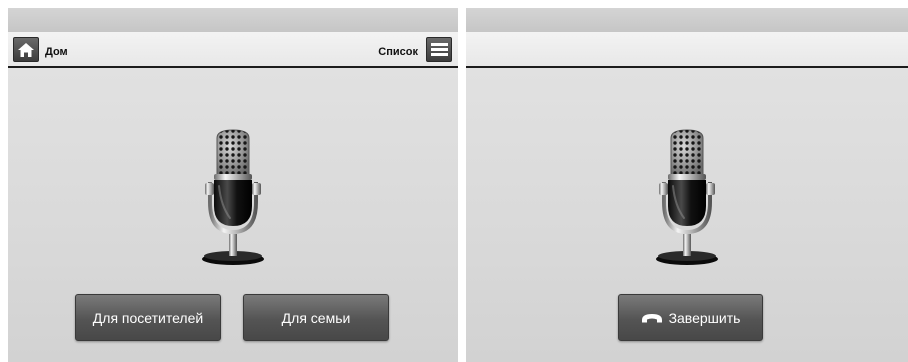  What do you see at coordinates (233, 50) in the screenshot?
I see `toolbar: Дом Список` at bounding box center [233, 50].